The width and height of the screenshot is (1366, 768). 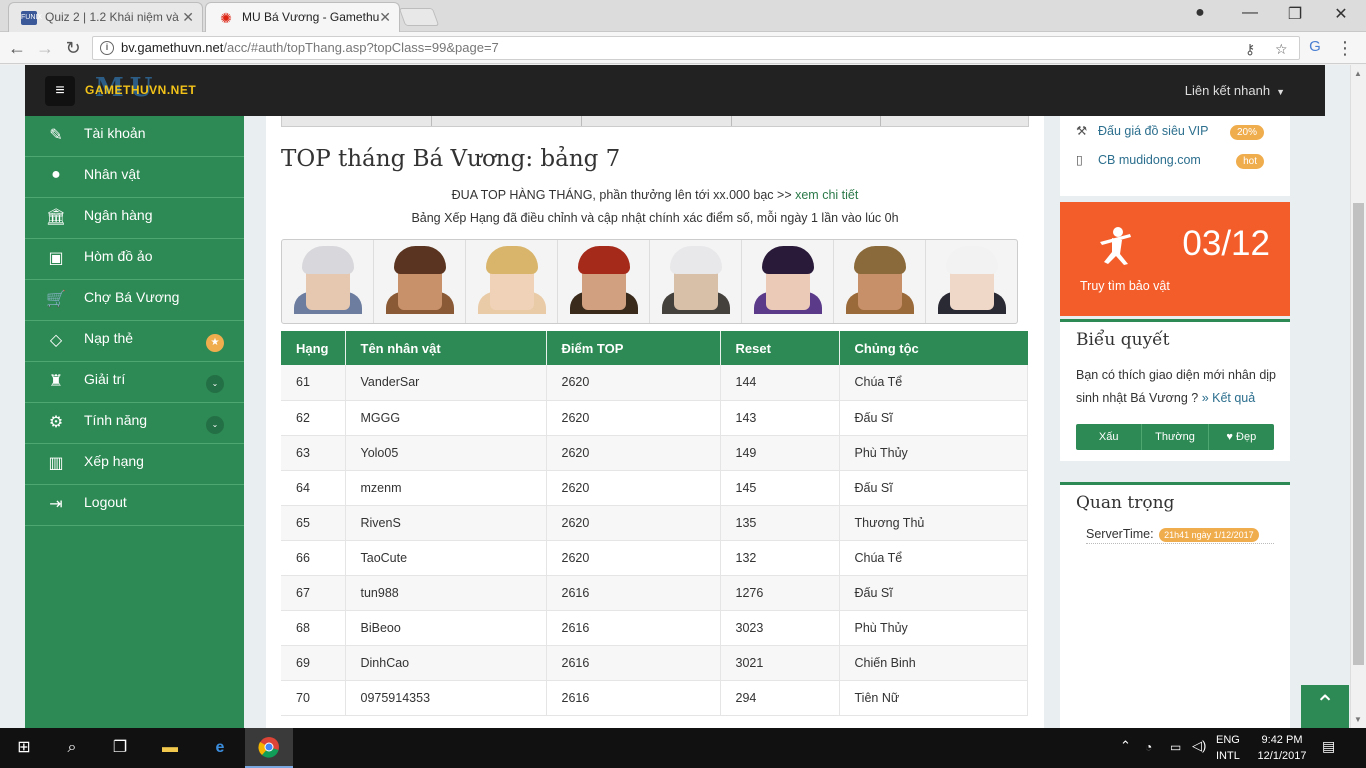 I want to click on info-icon: i, so click(x=107, y=48).